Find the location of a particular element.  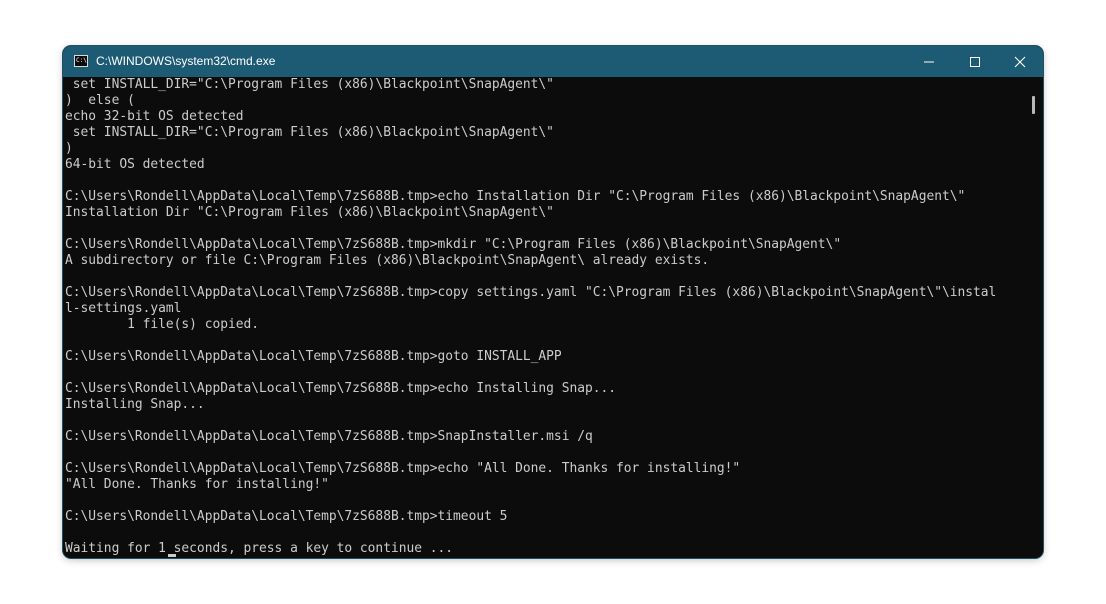

terminal-line: 64-bit OS detected is located at coordinates (135, 164).